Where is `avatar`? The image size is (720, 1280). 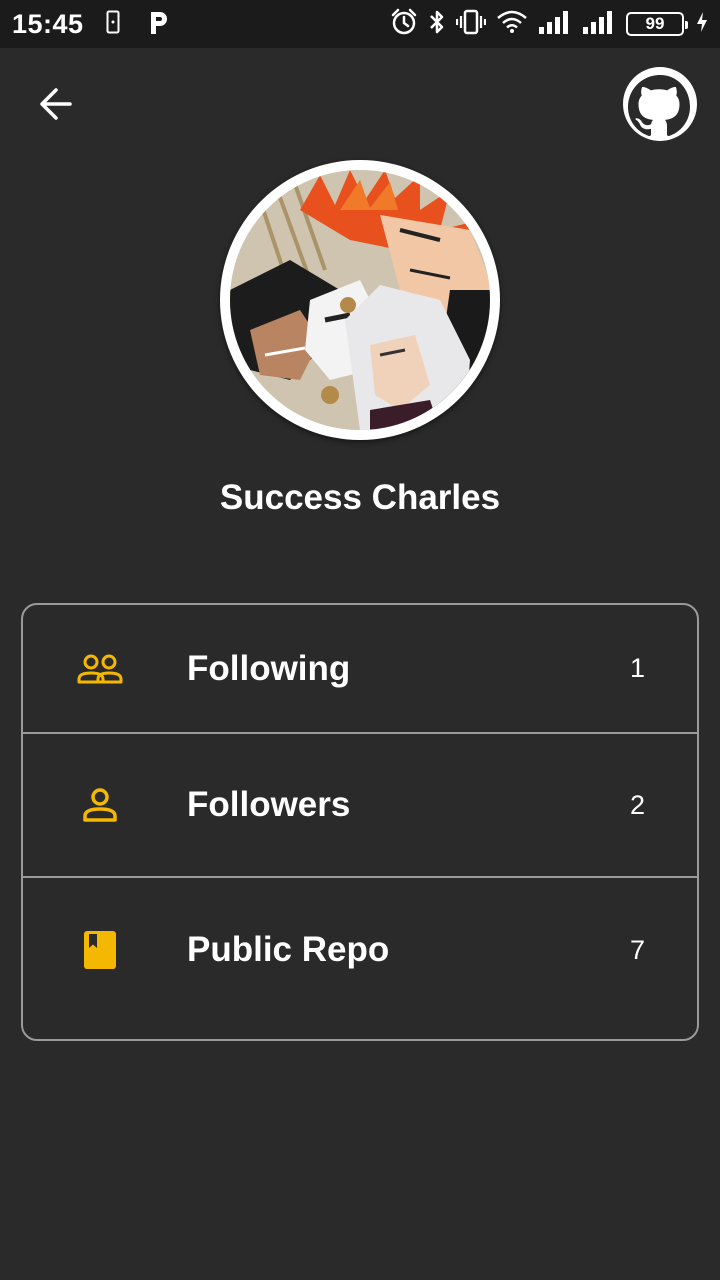 avatar is located at coordinates (360, 300).